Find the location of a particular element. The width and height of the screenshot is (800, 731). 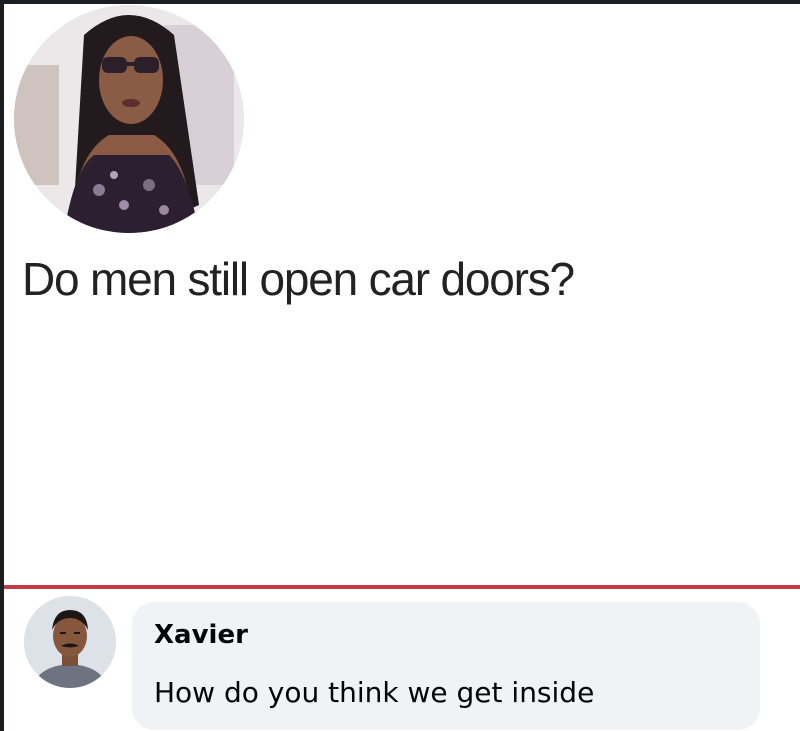

comment-author-avatar is located at coordinates (70, 642).